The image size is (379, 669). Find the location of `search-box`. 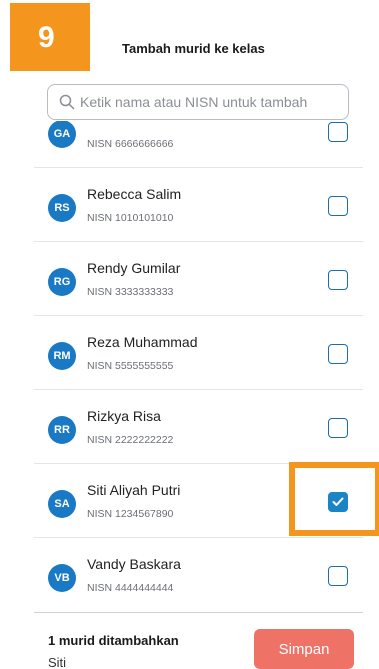

search-box is located at coordinates (198, 102).